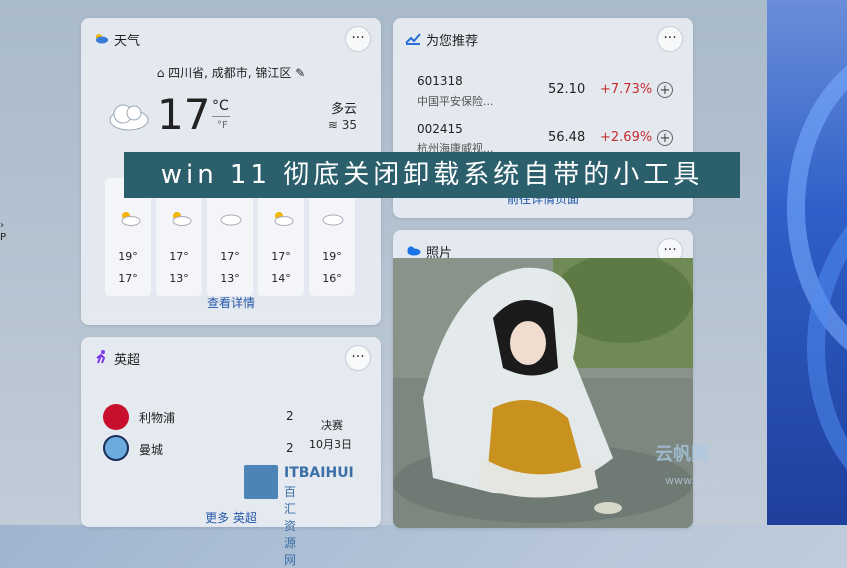  What do you see at coordinates (220, 106) in the screenshot?
I see `unit-celsius: °C` at bounding box center [220, 106].